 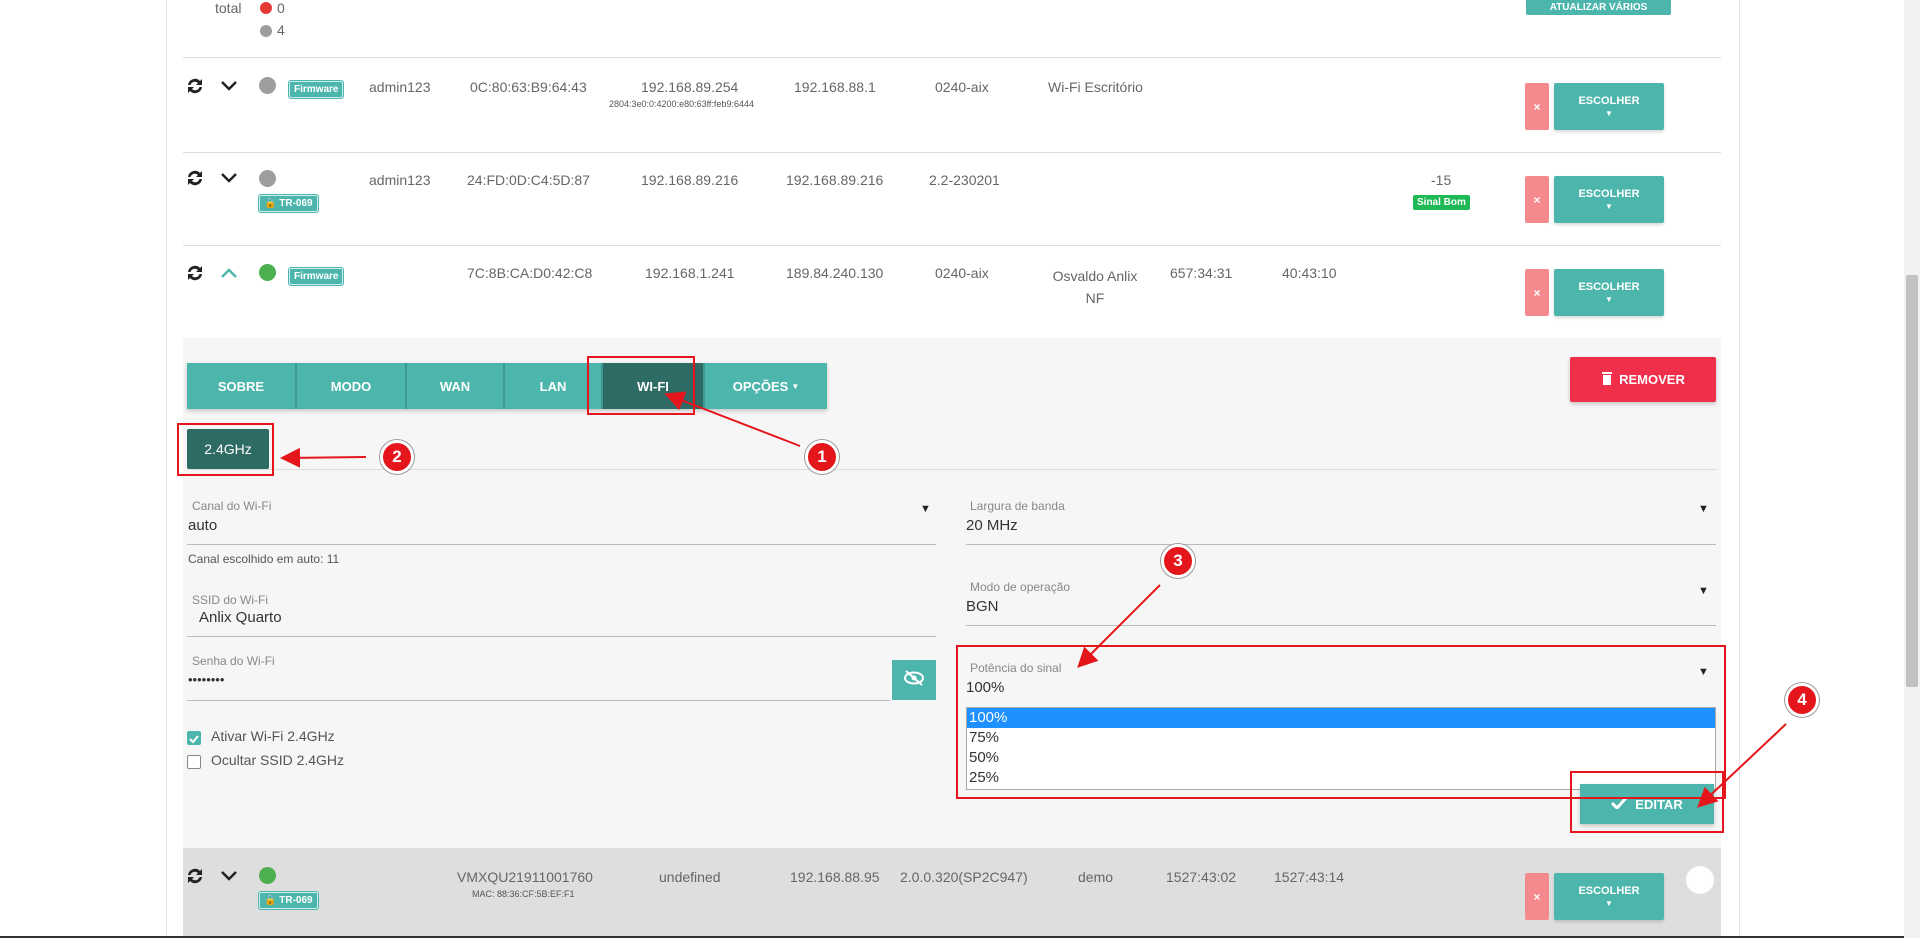 I want to click on annotation-marker-2: 2, so click(x=397, y=457).